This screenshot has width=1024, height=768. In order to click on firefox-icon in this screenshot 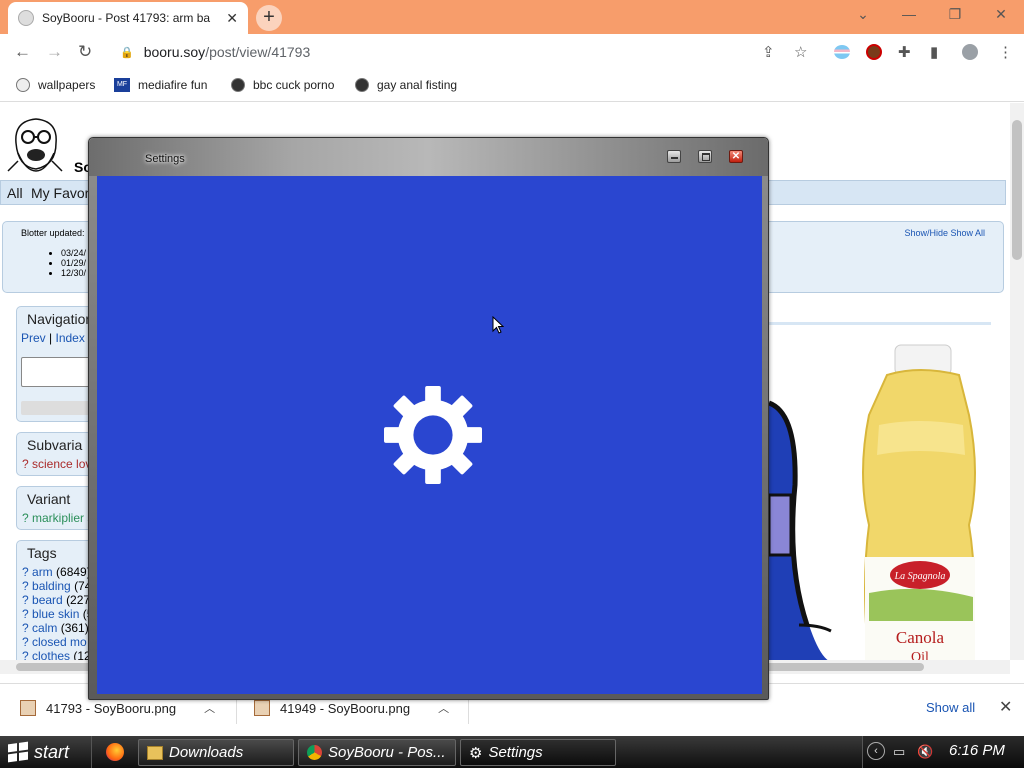, I will do `click(115, 752)`.